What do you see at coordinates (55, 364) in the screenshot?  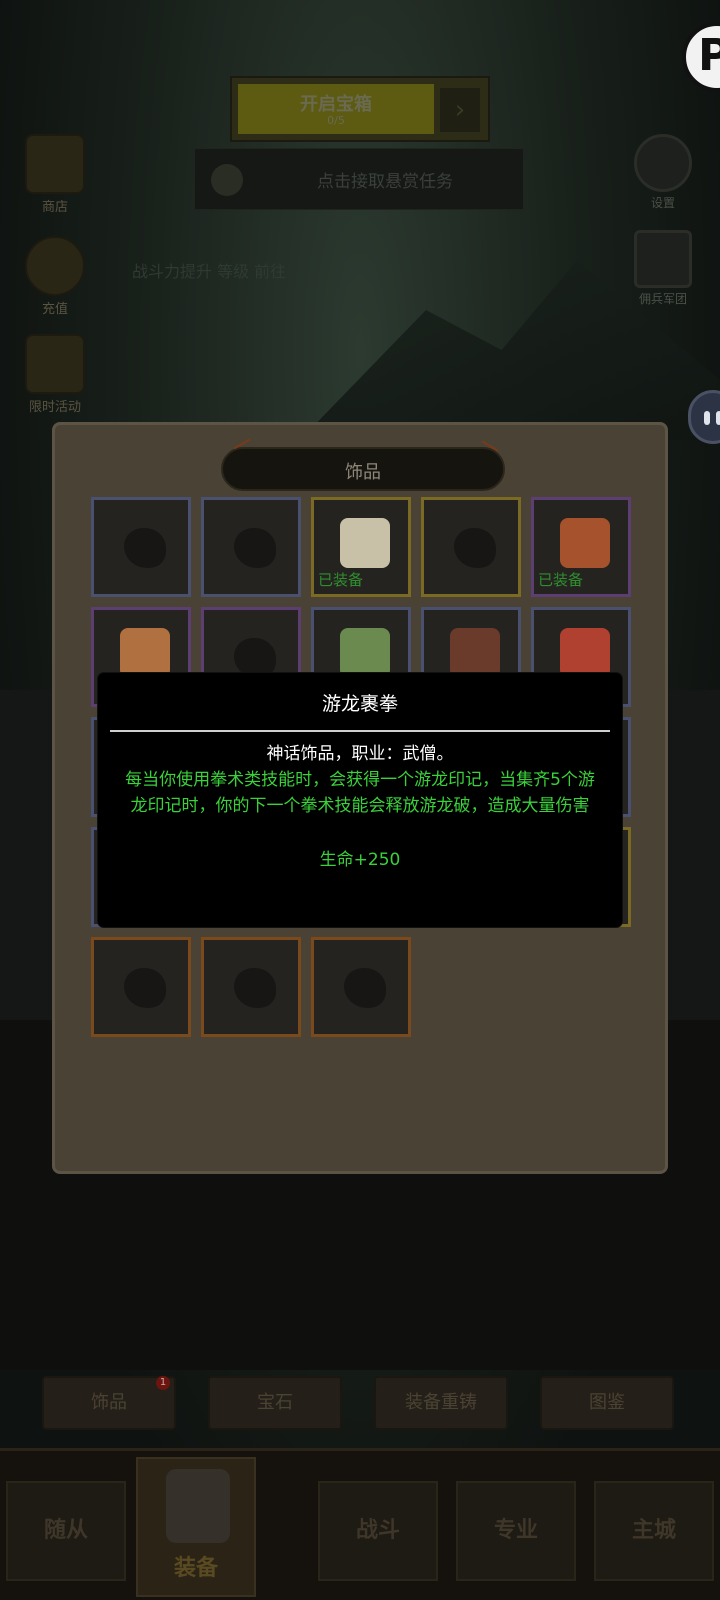 I see `armor-icon` at bounding box center [55, 364].